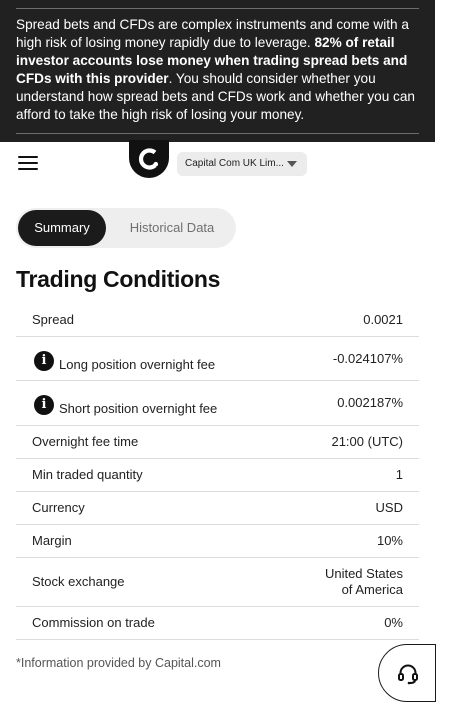  Describe the element at coordinates (217, 508) in the screenshot. I see `table-row-currency: Currency USD` at that location.